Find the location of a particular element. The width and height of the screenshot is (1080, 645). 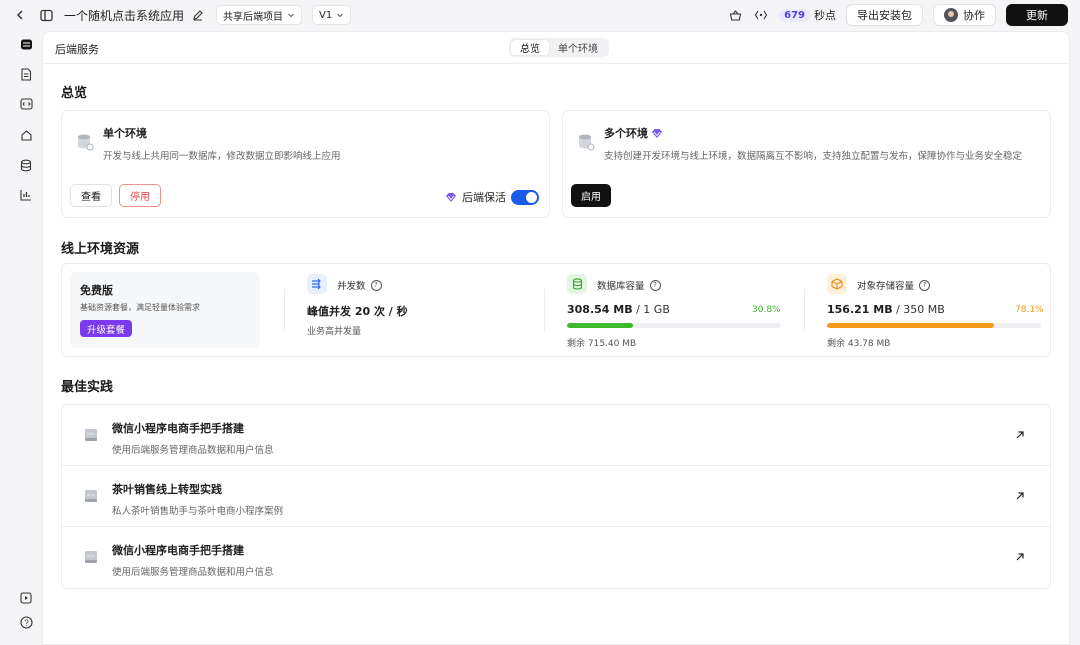

list-item: </> 茶叶销售线上转型实践 私人茶叶销售助手与茶叶电商小程序案例 is located at coordinates (556, 496).